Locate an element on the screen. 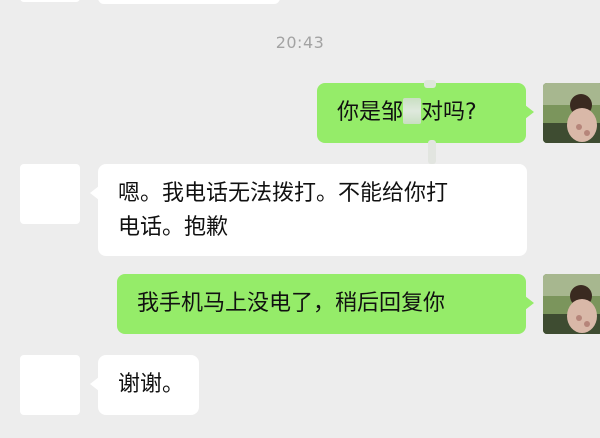 This screenshot has width=600, height=438. message-text: 对吗? is located at coordinates (449, 112).